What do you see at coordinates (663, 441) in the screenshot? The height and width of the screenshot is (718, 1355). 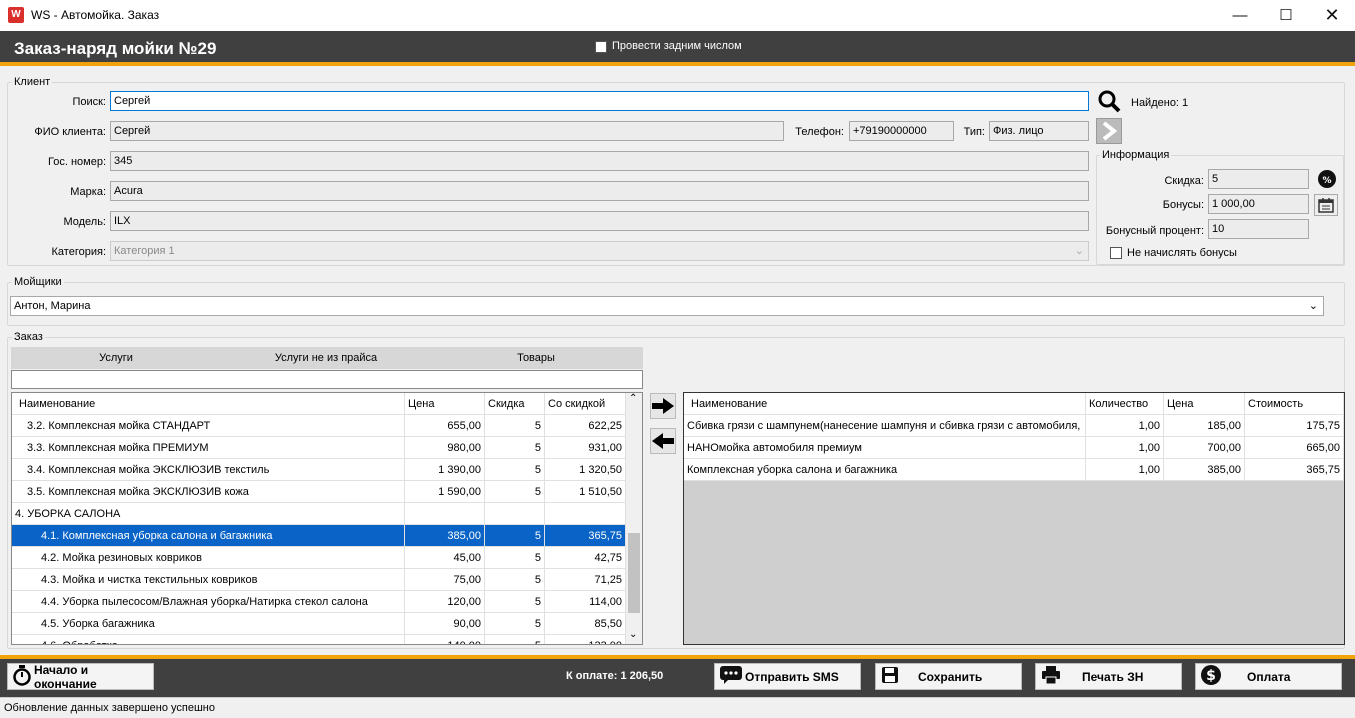 I see `remove-arrow-icon` at bounding box center [663, 441].